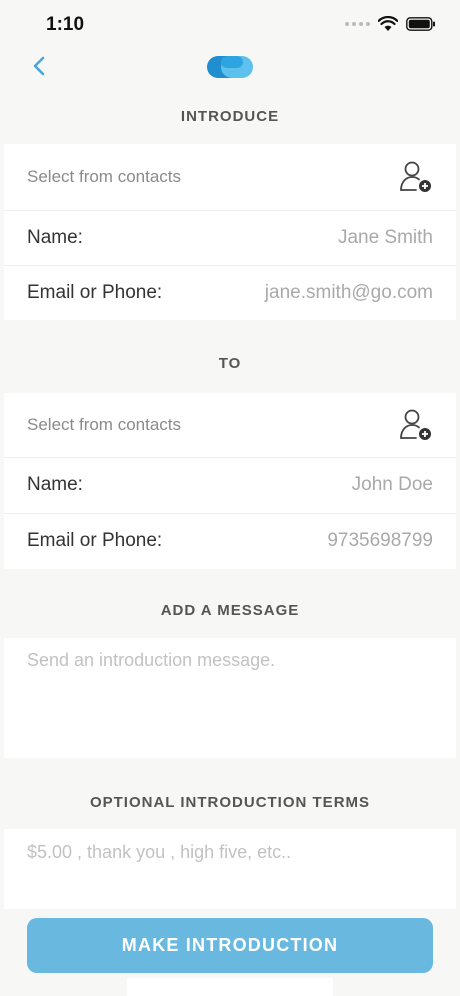 Image resolution: width=460 pixels, height=996 pixels. What do you see at coordinates (230, 177) in the screenshot?
I see `introduce-select-contacts-row: Select from contacts` at bounding box center [230, 177].